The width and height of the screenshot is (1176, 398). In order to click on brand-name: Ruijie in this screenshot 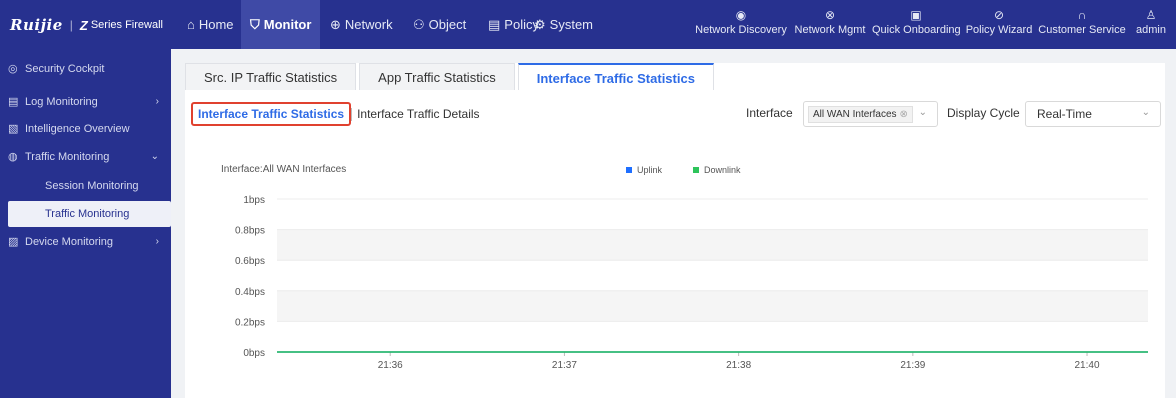, I will do `click(36, 25)`.